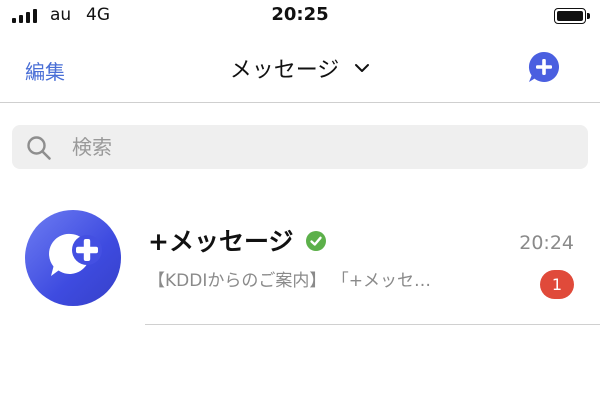 Image resolution: width=600 pixels, height=400 pixels. I want to click on chevron-down-icon, so click(362, 68).